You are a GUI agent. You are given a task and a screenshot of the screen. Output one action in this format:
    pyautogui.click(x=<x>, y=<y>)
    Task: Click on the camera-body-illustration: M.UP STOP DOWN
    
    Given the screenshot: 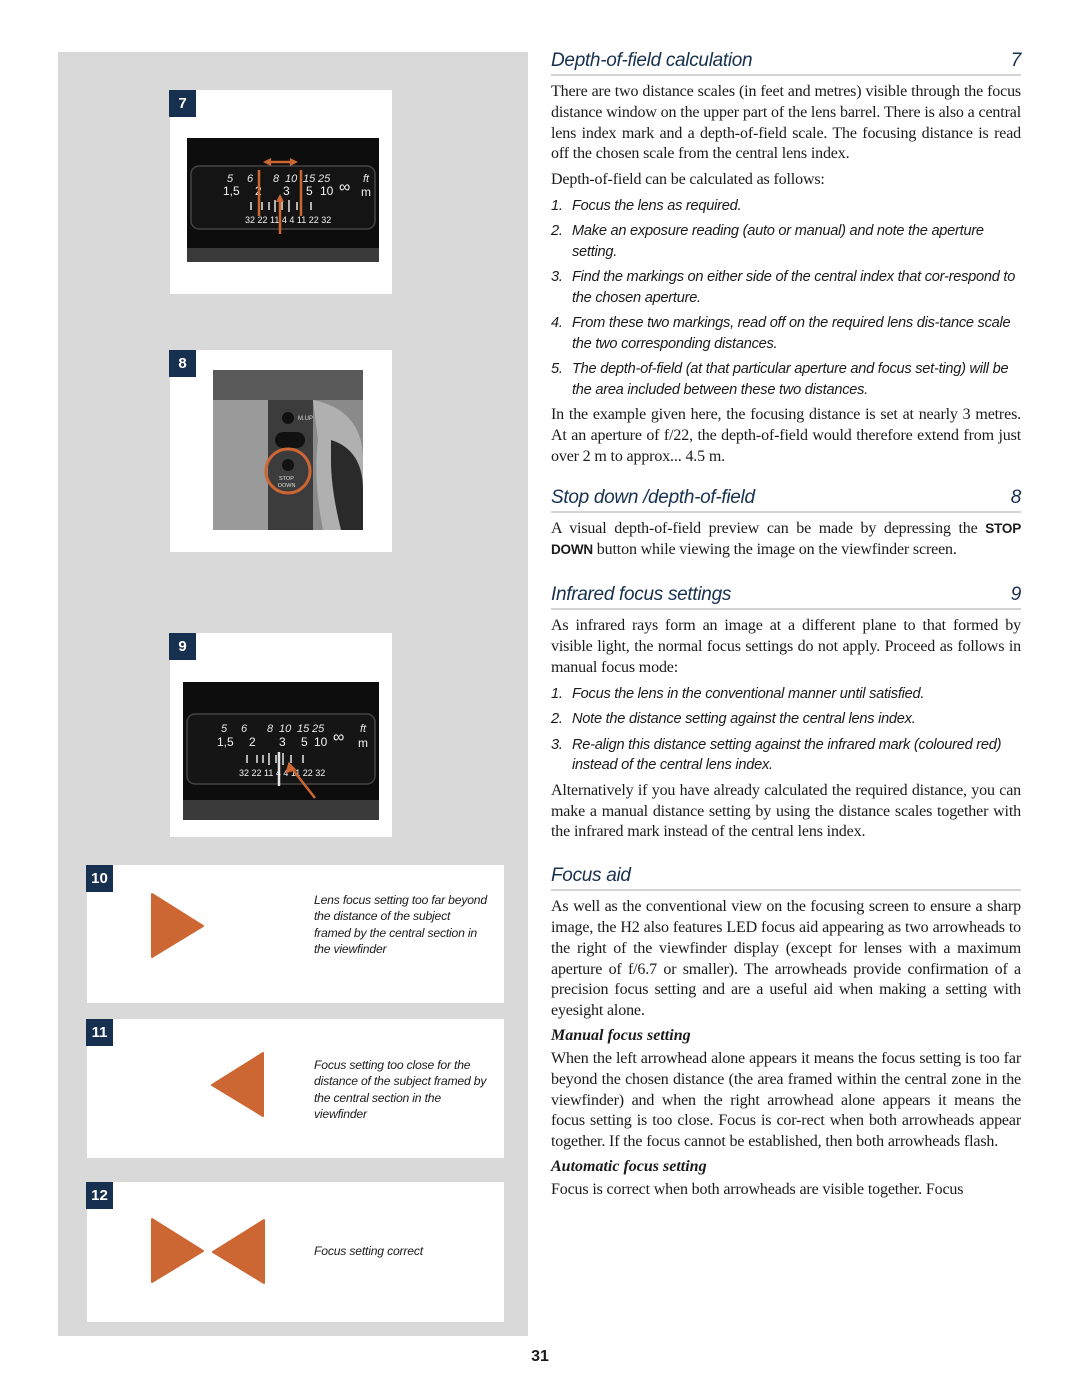 What is the action you would take?
    pyautogui.click(x=288, y=450)
    